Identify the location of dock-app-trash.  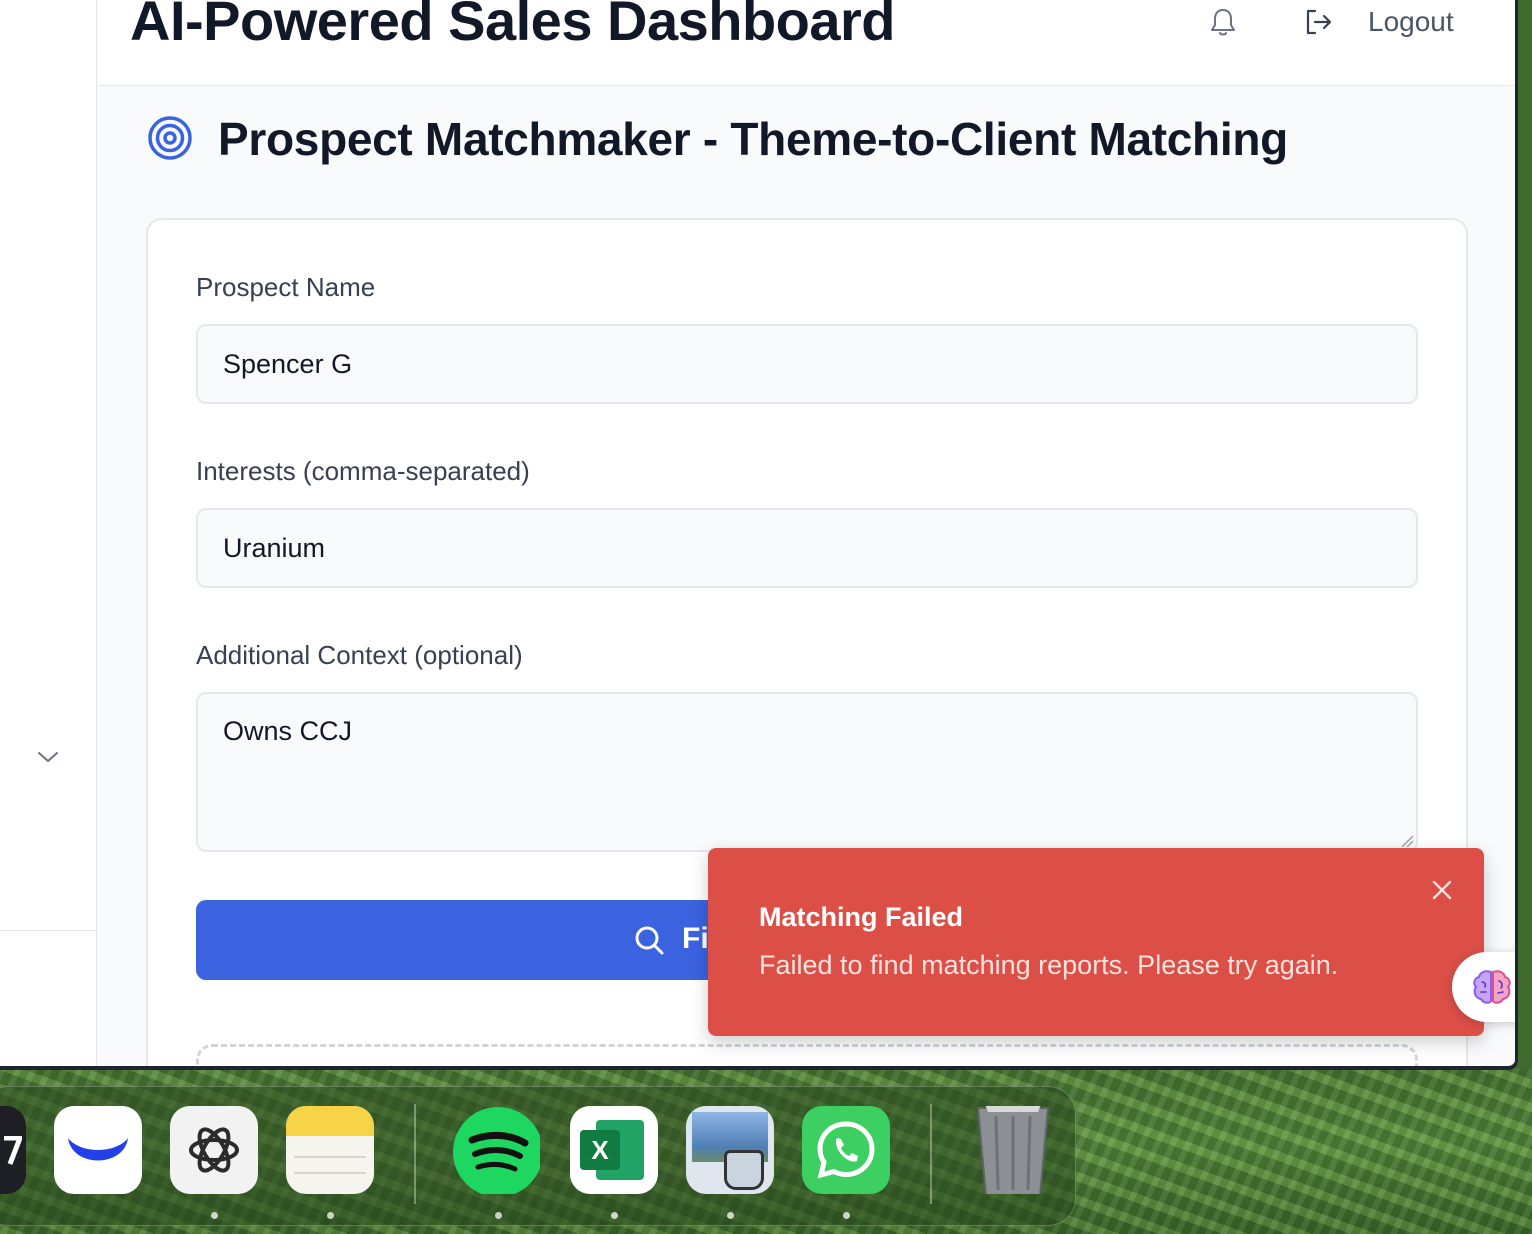
(1012, 1150).